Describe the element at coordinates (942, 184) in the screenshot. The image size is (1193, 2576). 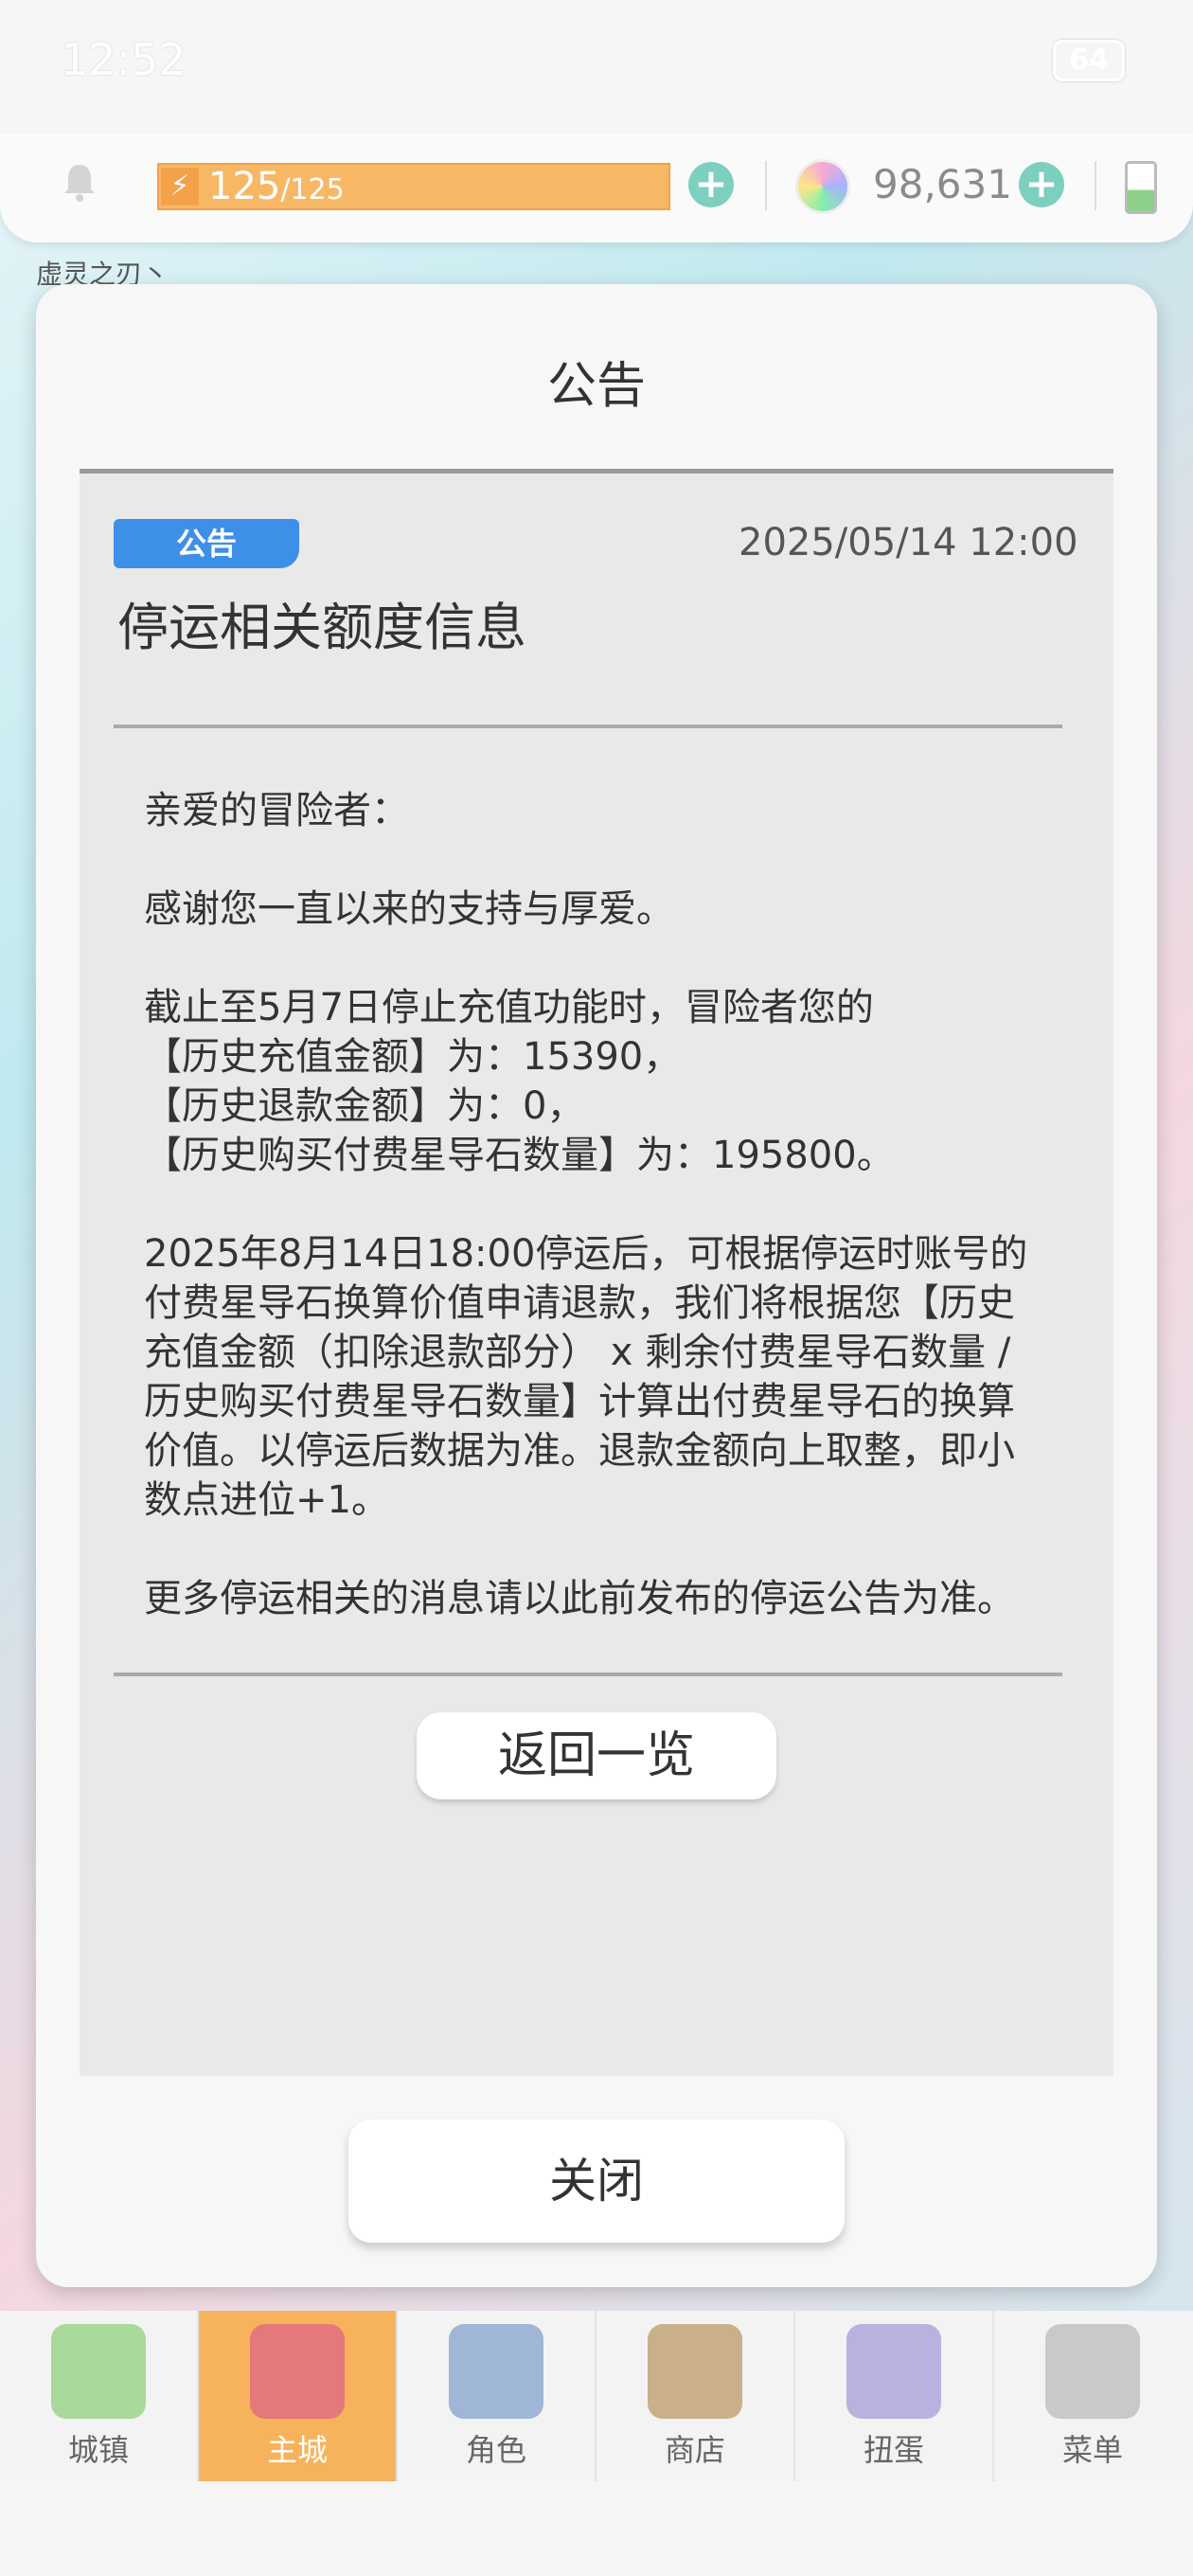
I see `gem-count: 98,631` at that location.